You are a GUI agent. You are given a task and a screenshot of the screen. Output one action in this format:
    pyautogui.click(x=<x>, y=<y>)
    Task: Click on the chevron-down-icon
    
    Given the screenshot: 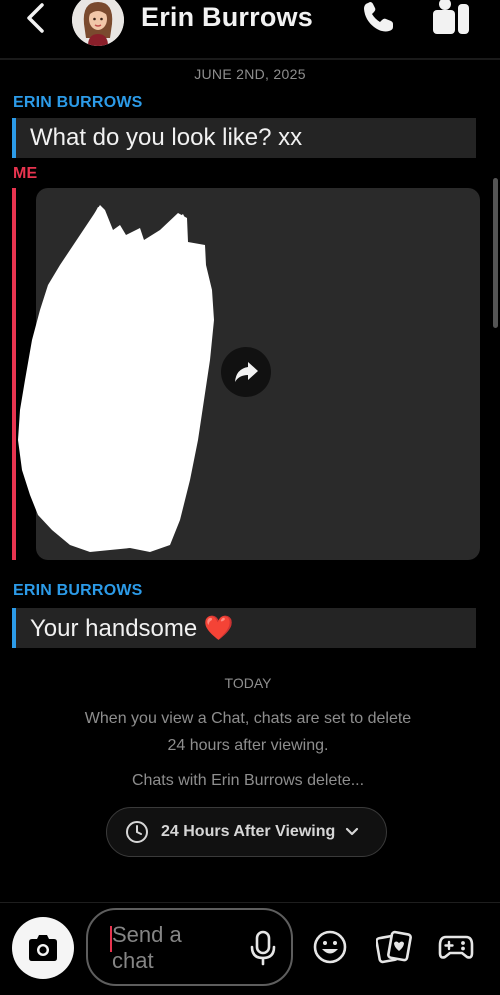 What is the action you would take?
    pyautogui.click(x=352, y=831)
    